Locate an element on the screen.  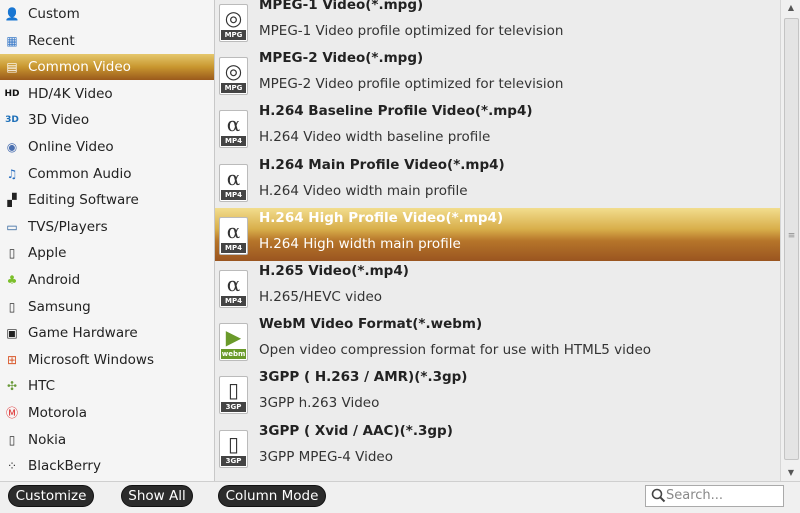
sidebar-item: ▯ Apple is located at coordinates (107, 253).